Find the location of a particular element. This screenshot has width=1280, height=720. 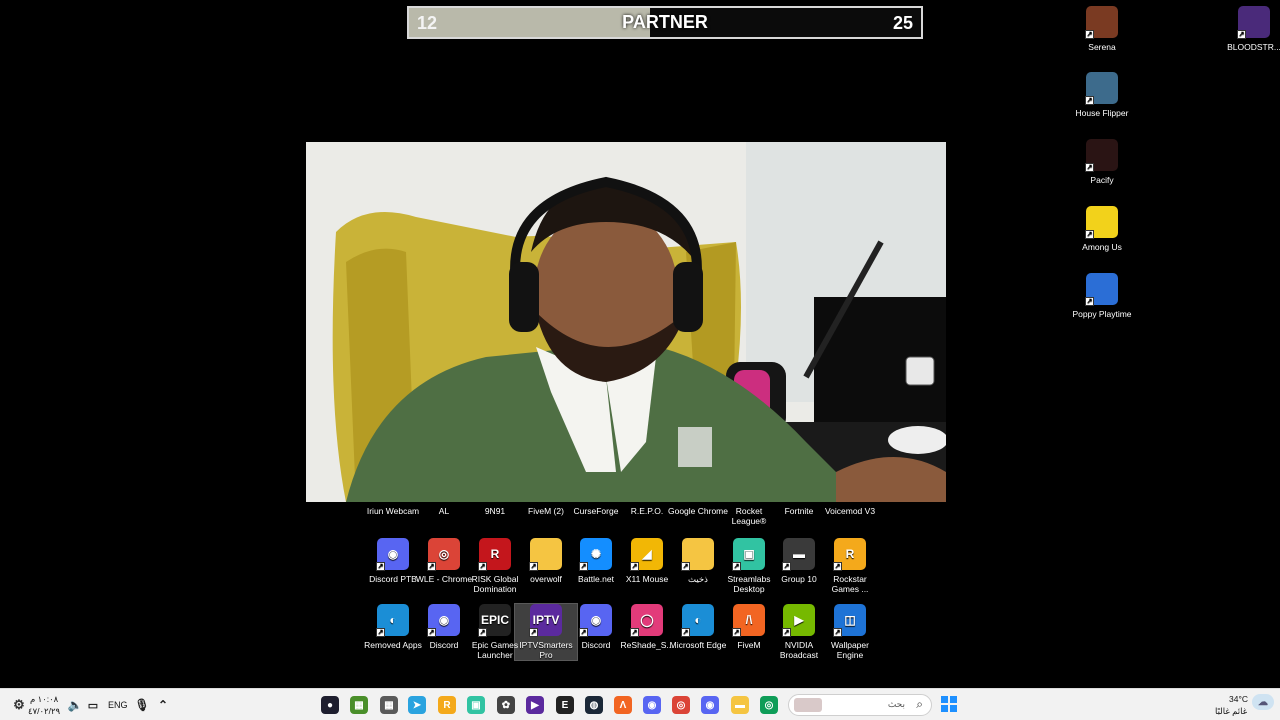

desktop-icon-pacify: ↗ Pacify is located at coordinates (1102, 162).